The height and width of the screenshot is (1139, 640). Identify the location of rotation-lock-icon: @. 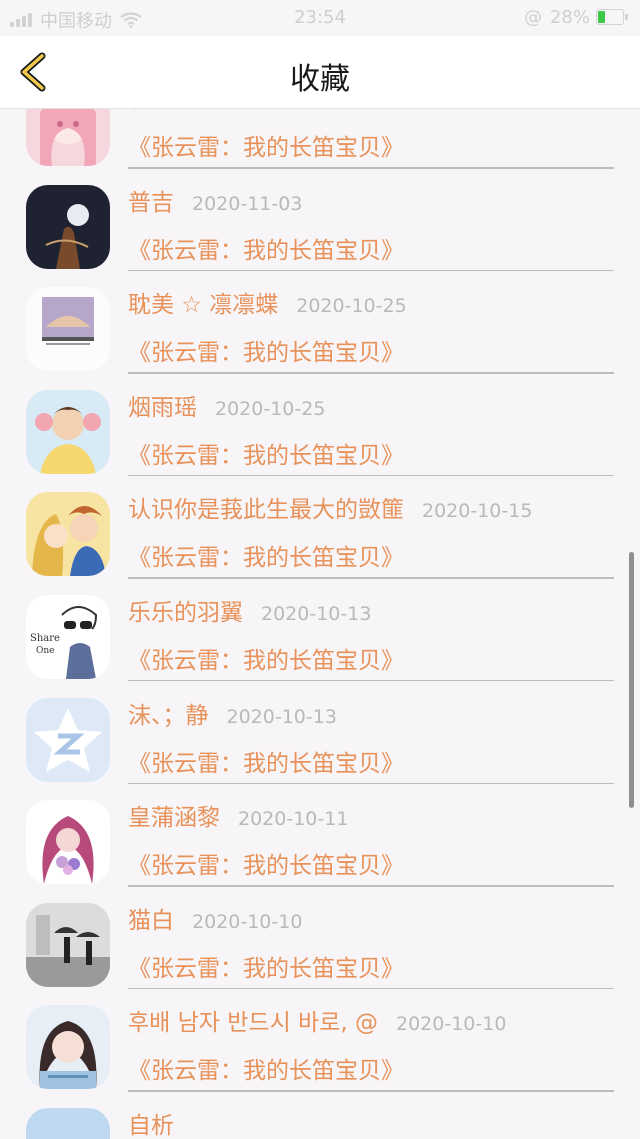
(532, 17).